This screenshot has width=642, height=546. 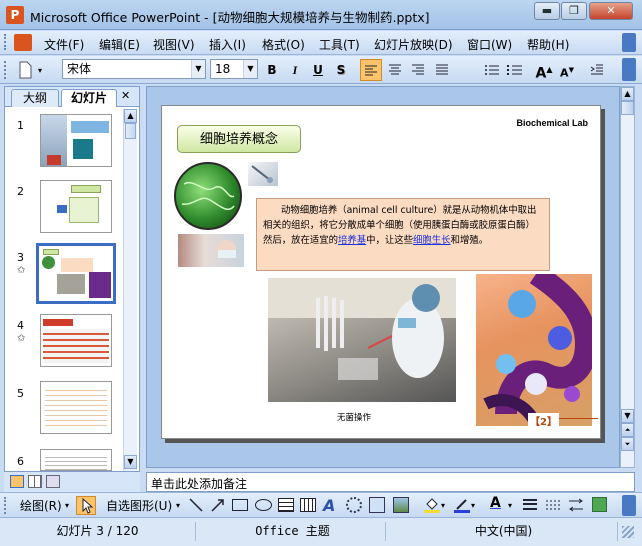 What do you see at coordinates (515, 70) in the screenshot?
I see `bullet-list-button` at bounding box center [515, 70].